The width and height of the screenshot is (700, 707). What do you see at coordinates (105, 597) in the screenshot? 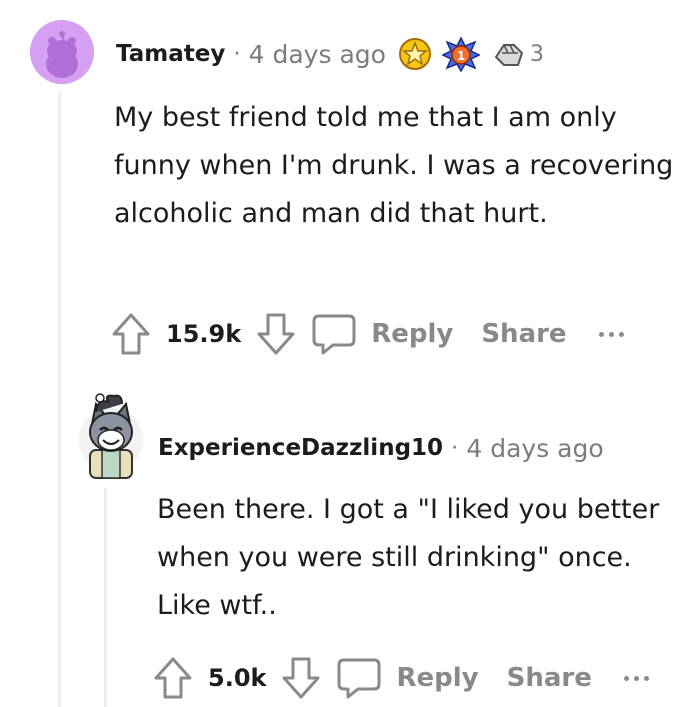
I see `thread-line-reply` at bounding box center [105, 597].